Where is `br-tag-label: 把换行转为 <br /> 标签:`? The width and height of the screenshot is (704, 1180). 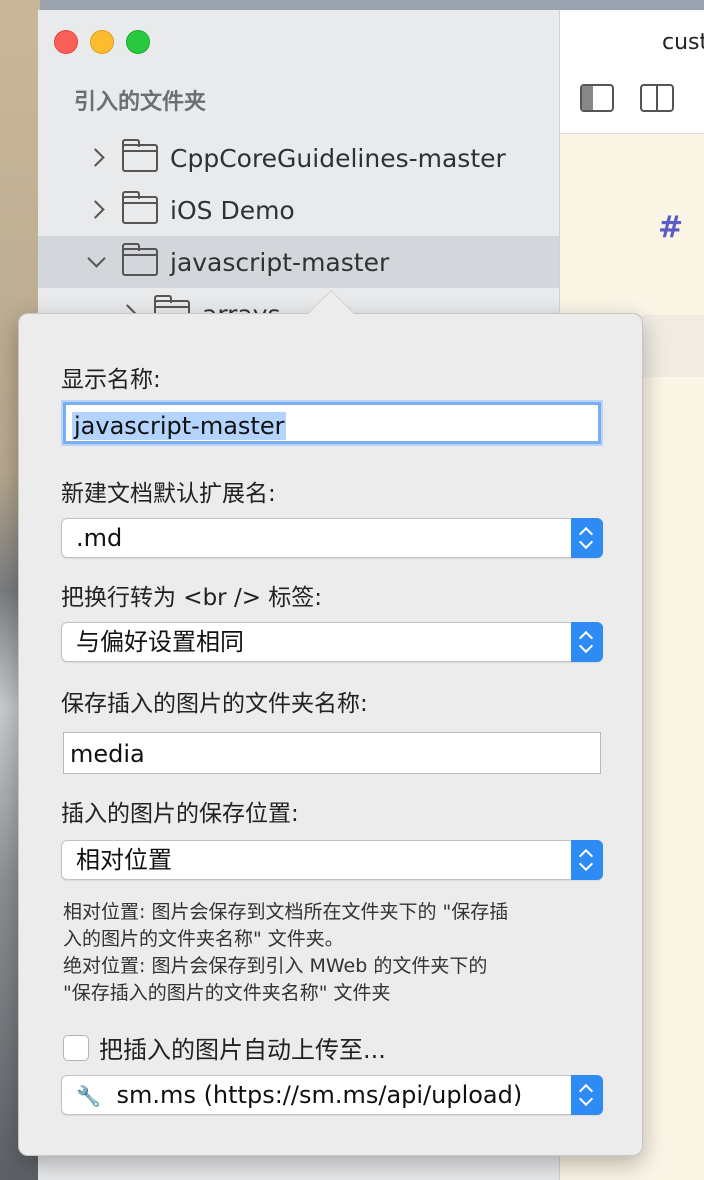
br-tag-label: 把换行转为 <br /> 标签: is located at coordinates (192, 598).